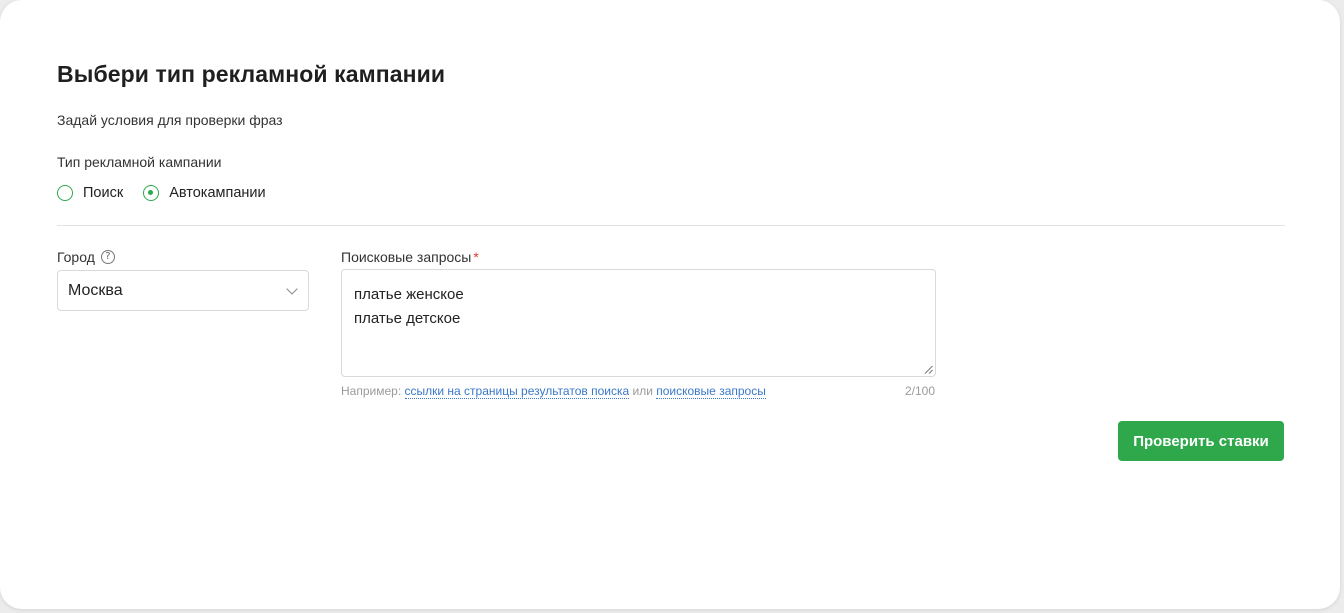 The height and width of the screenshot is (613, 1344). What do you see at coordinates (1201, 441) in the screenshot?
I see `check-bids-button: Проверить ставки` at bounding box center [1201, 441].